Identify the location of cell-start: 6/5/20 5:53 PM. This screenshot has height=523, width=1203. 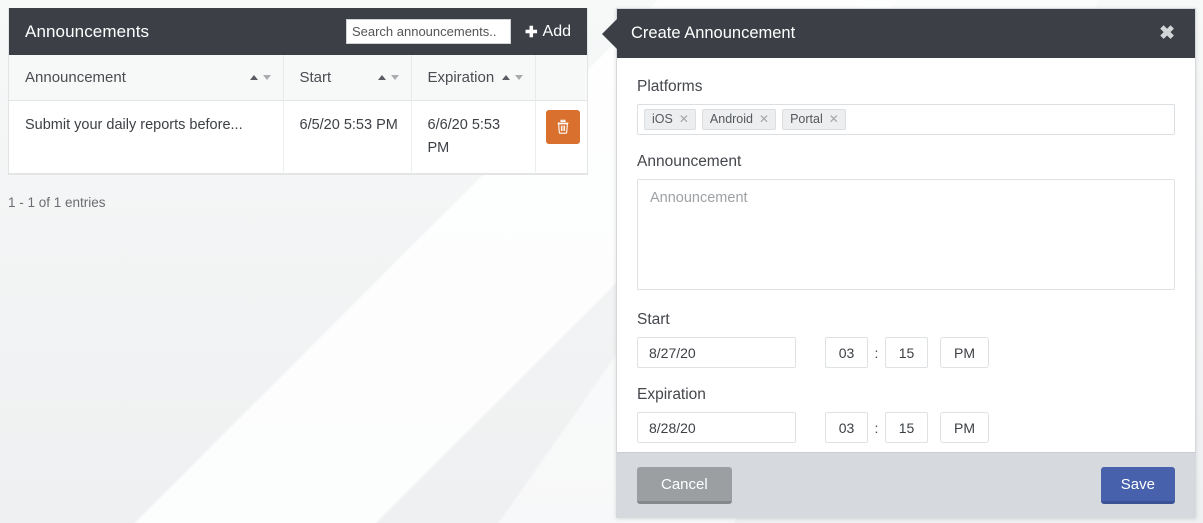
(347, 137).